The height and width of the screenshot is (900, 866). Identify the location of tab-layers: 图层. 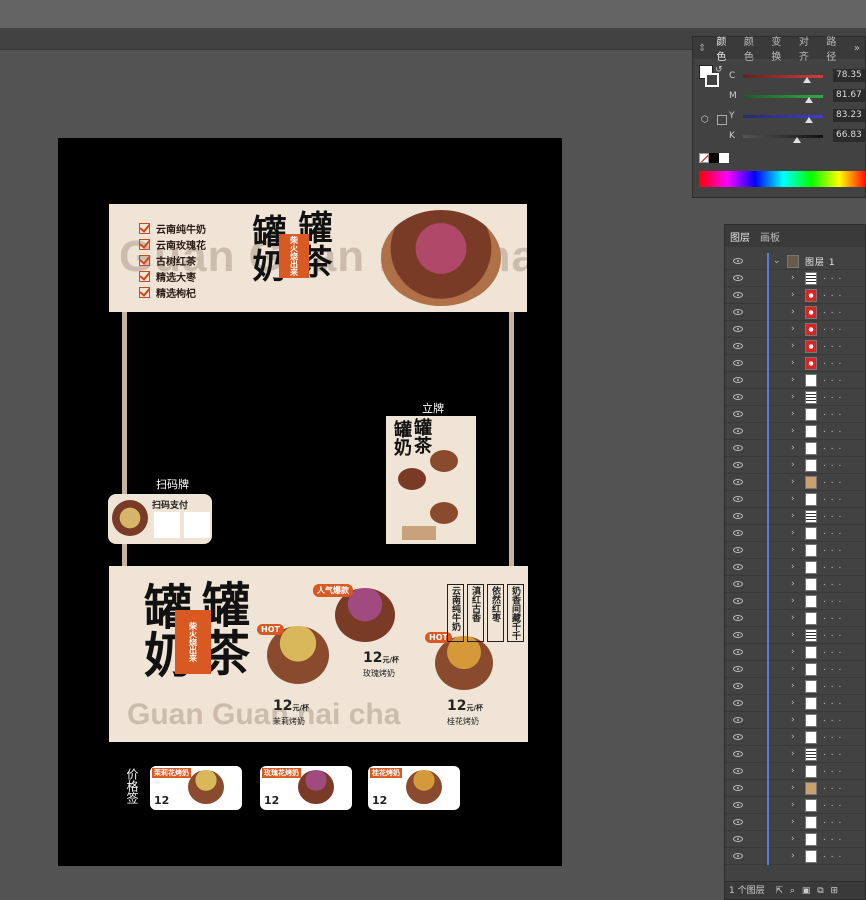
(740, 236).